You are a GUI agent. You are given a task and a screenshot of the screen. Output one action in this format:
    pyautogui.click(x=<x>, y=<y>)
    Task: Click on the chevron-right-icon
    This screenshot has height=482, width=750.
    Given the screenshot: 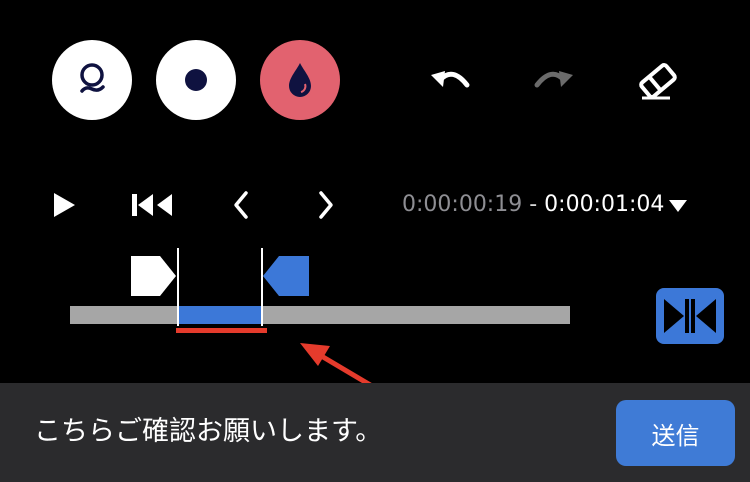 What is the action you would take?
    pyautogui.click(x=326, y=205)
    